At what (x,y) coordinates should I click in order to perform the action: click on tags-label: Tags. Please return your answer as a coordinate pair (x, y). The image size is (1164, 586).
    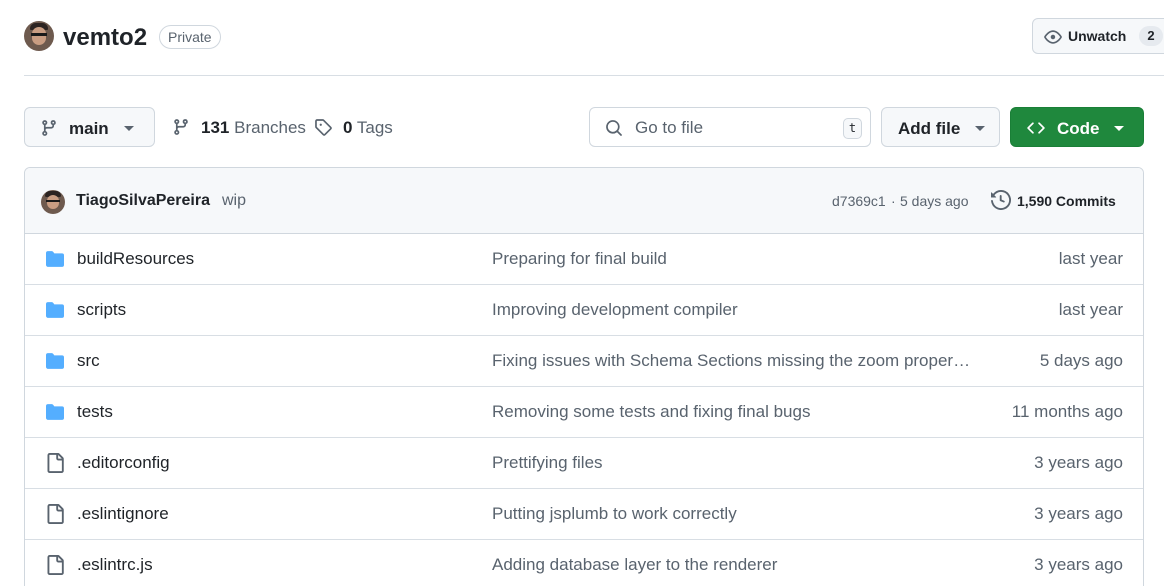
    Looking at the image, I should click on (374, 127).